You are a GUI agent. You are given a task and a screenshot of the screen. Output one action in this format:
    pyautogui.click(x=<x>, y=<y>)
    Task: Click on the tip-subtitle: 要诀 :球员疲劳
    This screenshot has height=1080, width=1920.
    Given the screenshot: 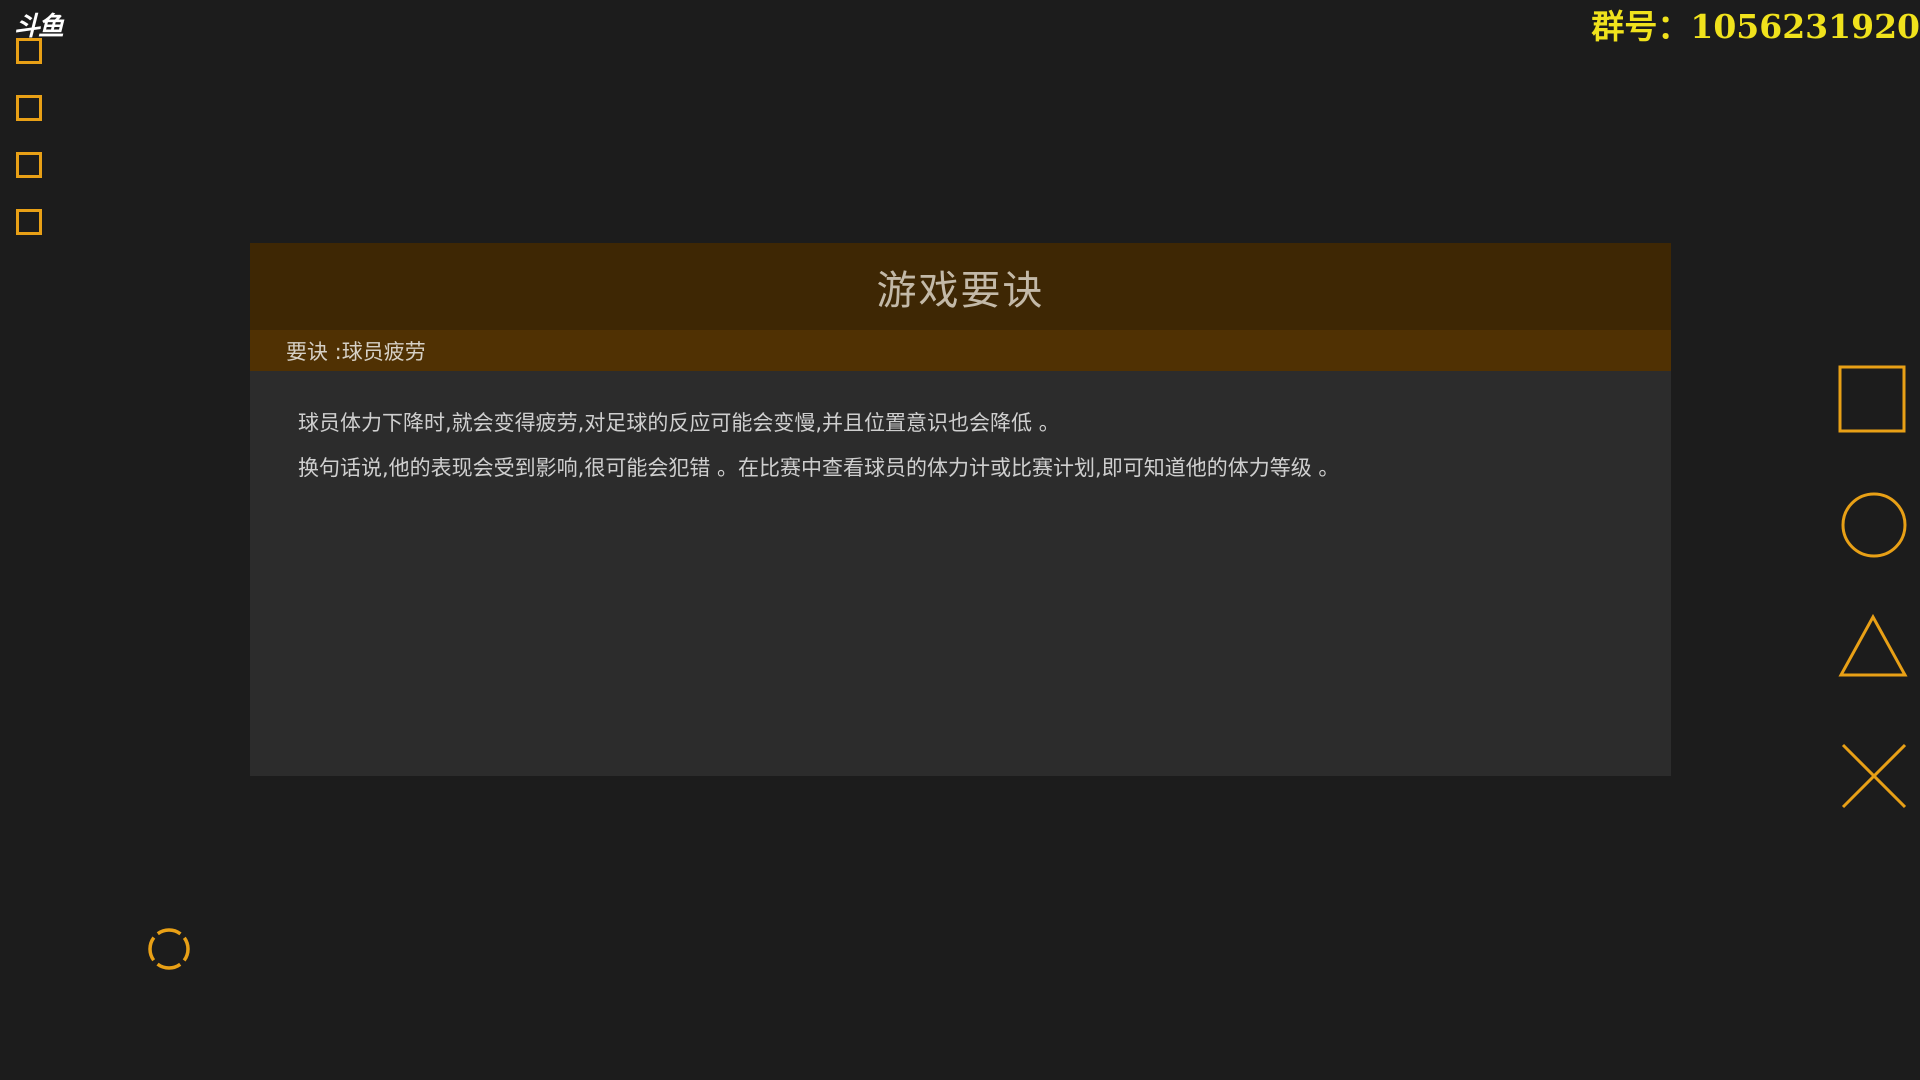 What is the action you would take?
    pyautogui.click(x=960, y=350)
    